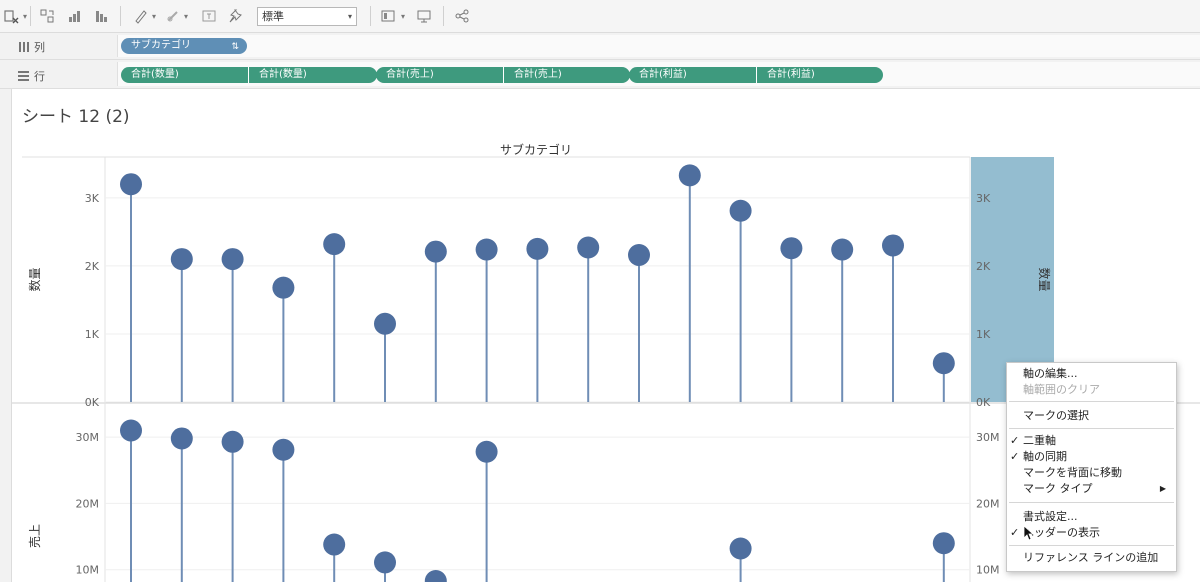 This screenshot has width=1200, height=582. I want to click on left-tick-label: 30M, so click(88, 437).